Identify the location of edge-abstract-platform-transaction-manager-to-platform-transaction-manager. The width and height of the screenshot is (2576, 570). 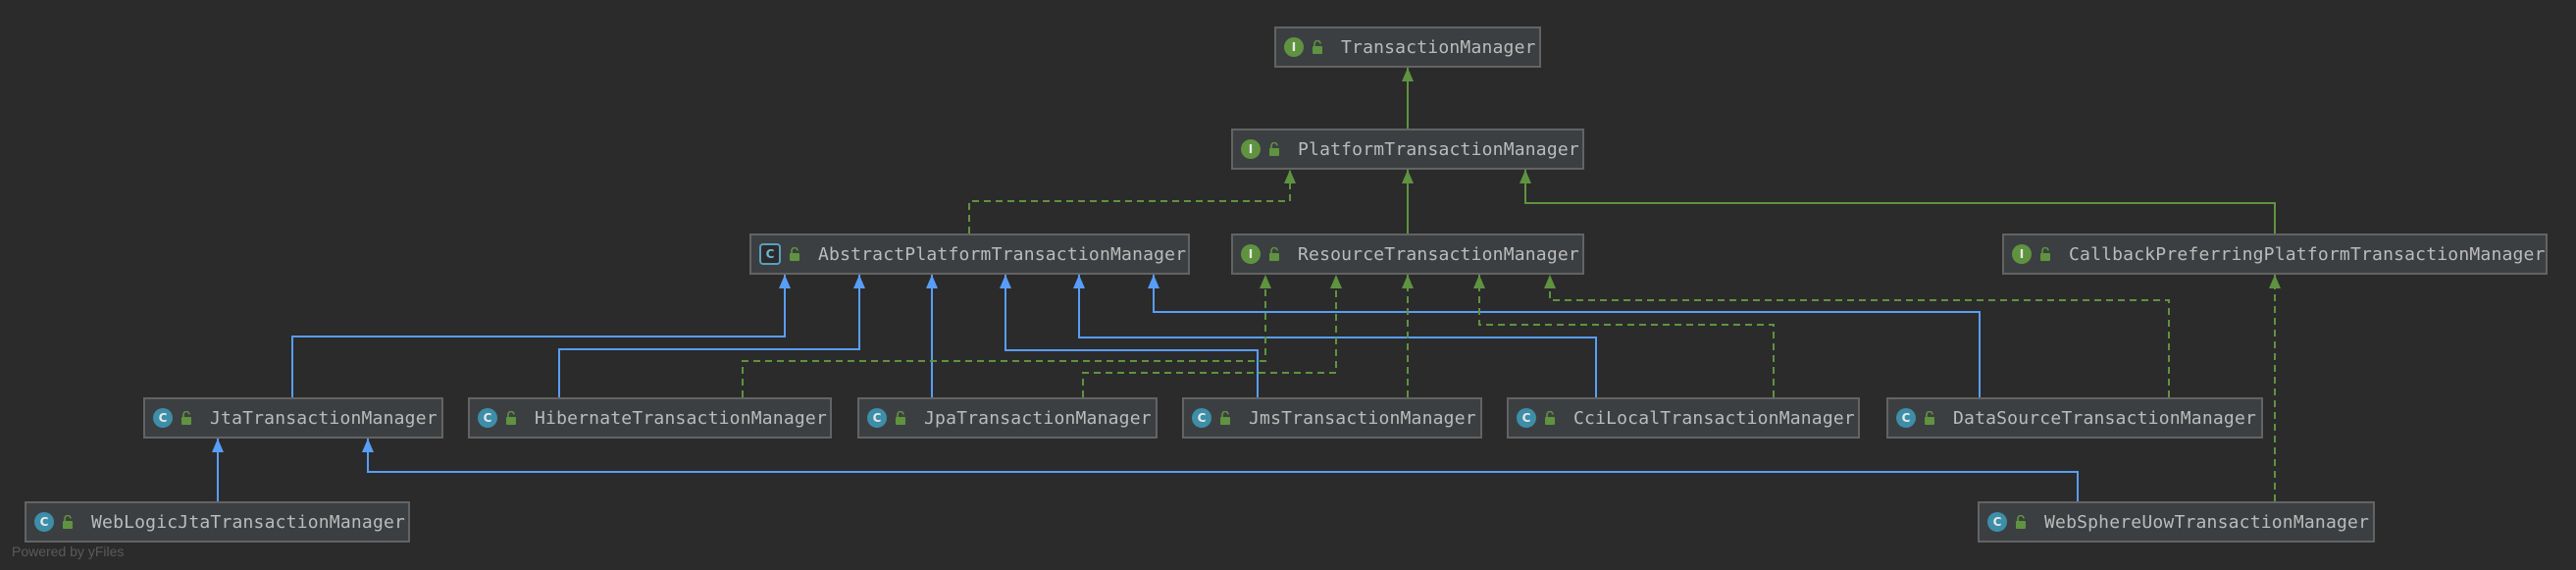
(1132, 201).